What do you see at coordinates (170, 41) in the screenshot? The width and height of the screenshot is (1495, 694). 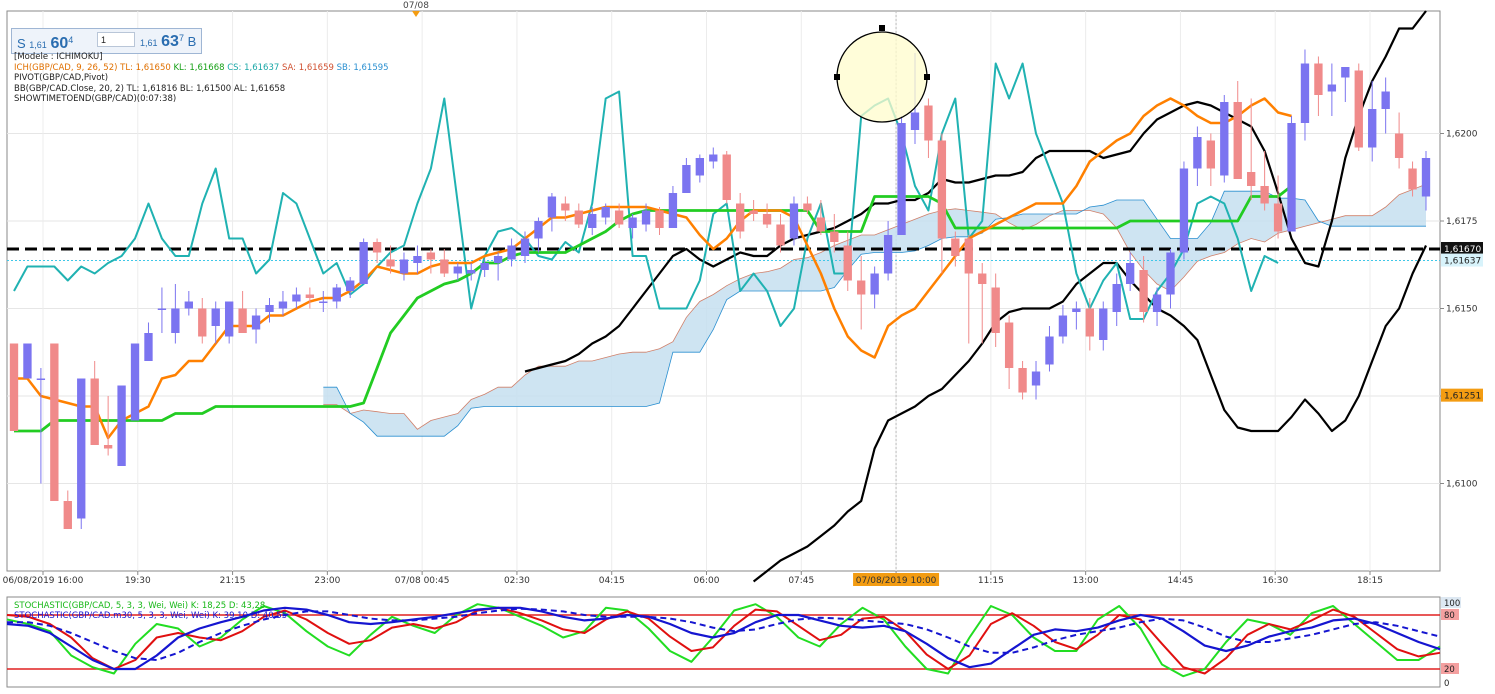 I see `buy-price-big: 63` at bounding box center [170, 41].